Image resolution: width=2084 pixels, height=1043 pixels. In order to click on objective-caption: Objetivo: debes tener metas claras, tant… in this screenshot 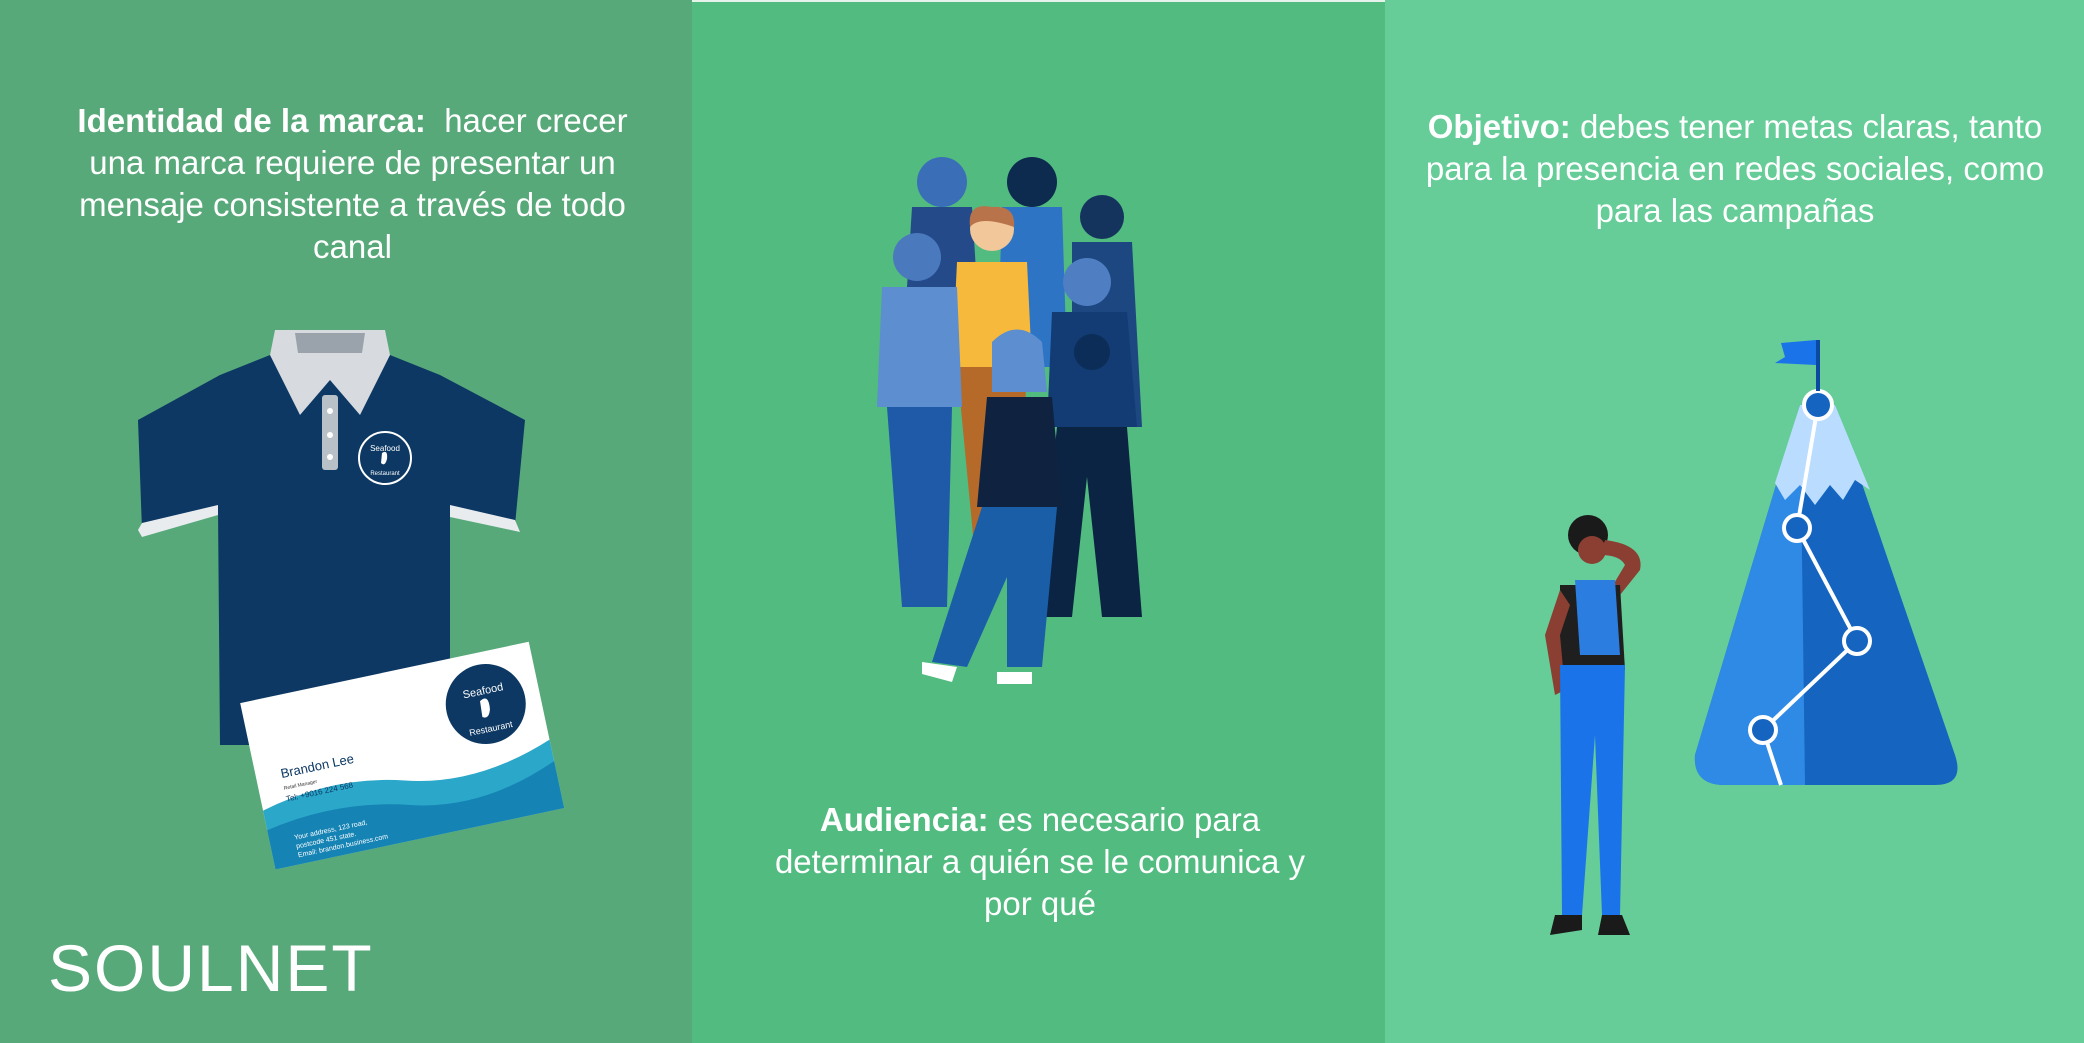, I will do `click(1735, 169)`.